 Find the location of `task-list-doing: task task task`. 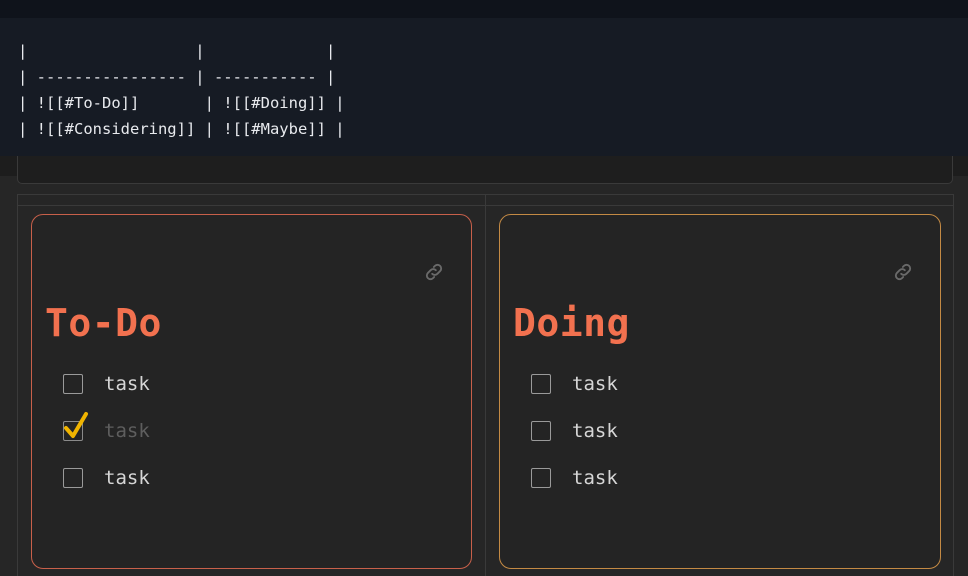

task-list-doing: task task task is located at coordinates (574, 441).